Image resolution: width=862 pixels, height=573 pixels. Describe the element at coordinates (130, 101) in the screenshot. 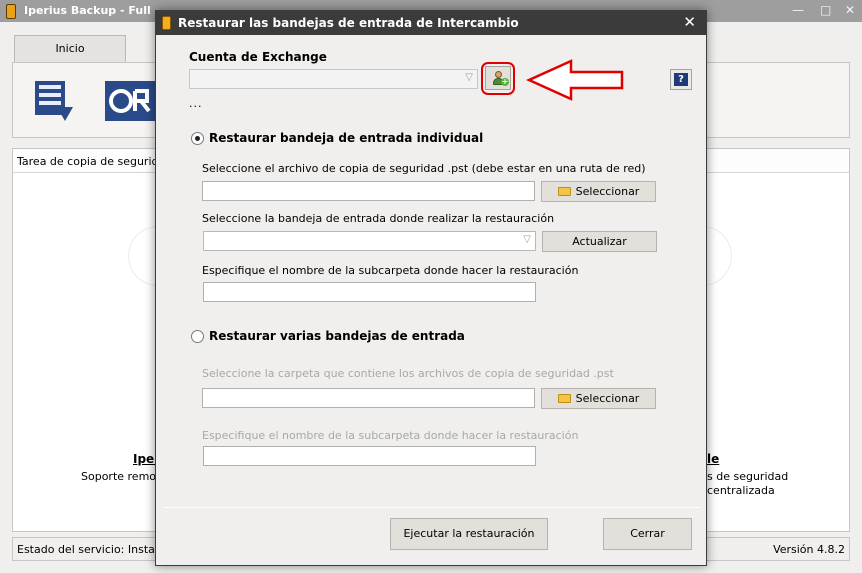

I see `restore-icon` at that location.